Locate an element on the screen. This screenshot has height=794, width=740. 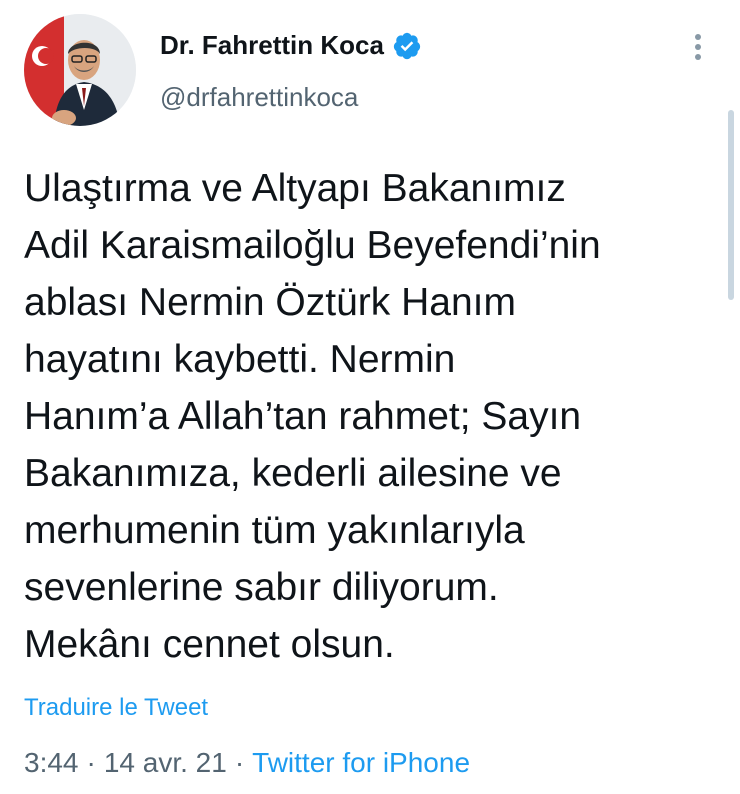
avatar is located at coordinates (80, 70).